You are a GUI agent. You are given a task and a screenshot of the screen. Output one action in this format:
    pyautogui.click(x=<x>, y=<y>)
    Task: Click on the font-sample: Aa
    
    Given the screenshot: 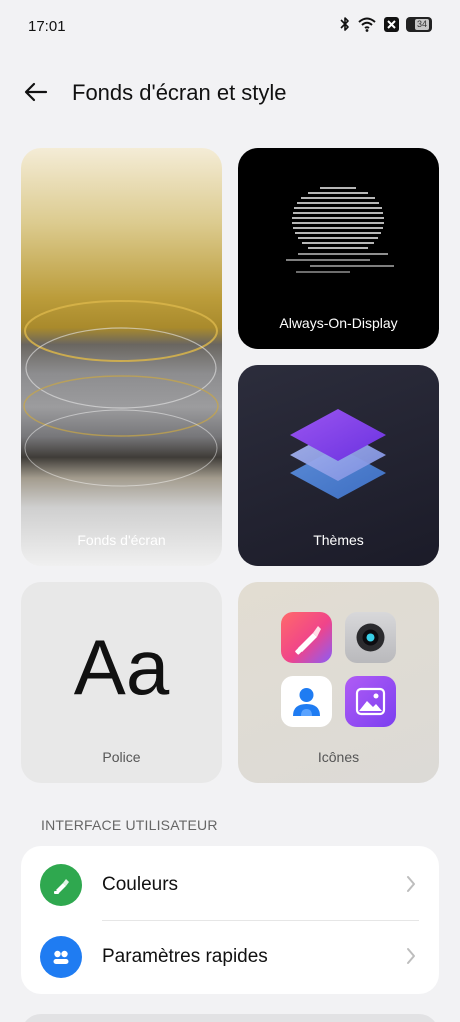 What is the action you would take?
    pyautogui.click(x=121, y=667)
    